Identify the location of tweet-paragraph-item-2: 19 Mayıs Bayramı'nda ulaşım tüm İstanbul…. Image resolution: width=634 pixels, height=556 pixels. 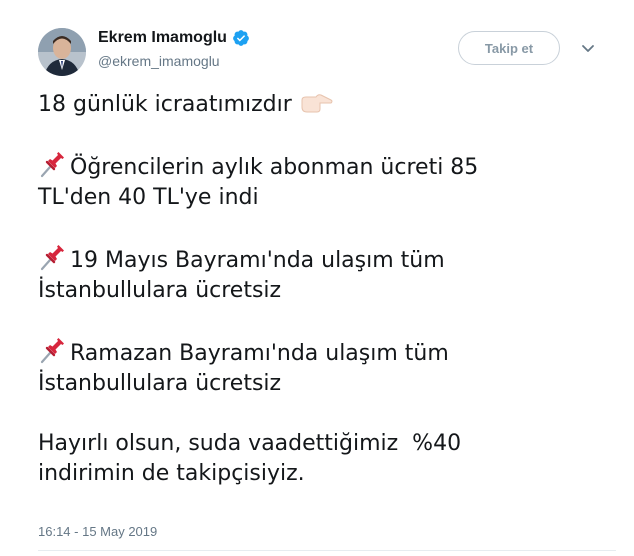
(328, 274).